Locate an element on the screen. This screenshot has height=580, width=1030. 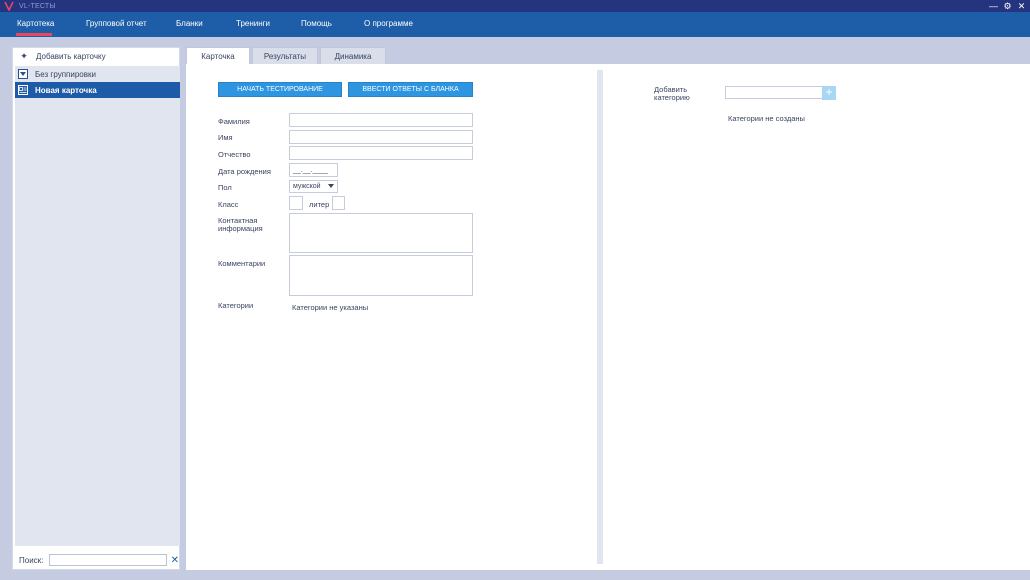
gender-value: мужской is located at coordinates (307, 186).